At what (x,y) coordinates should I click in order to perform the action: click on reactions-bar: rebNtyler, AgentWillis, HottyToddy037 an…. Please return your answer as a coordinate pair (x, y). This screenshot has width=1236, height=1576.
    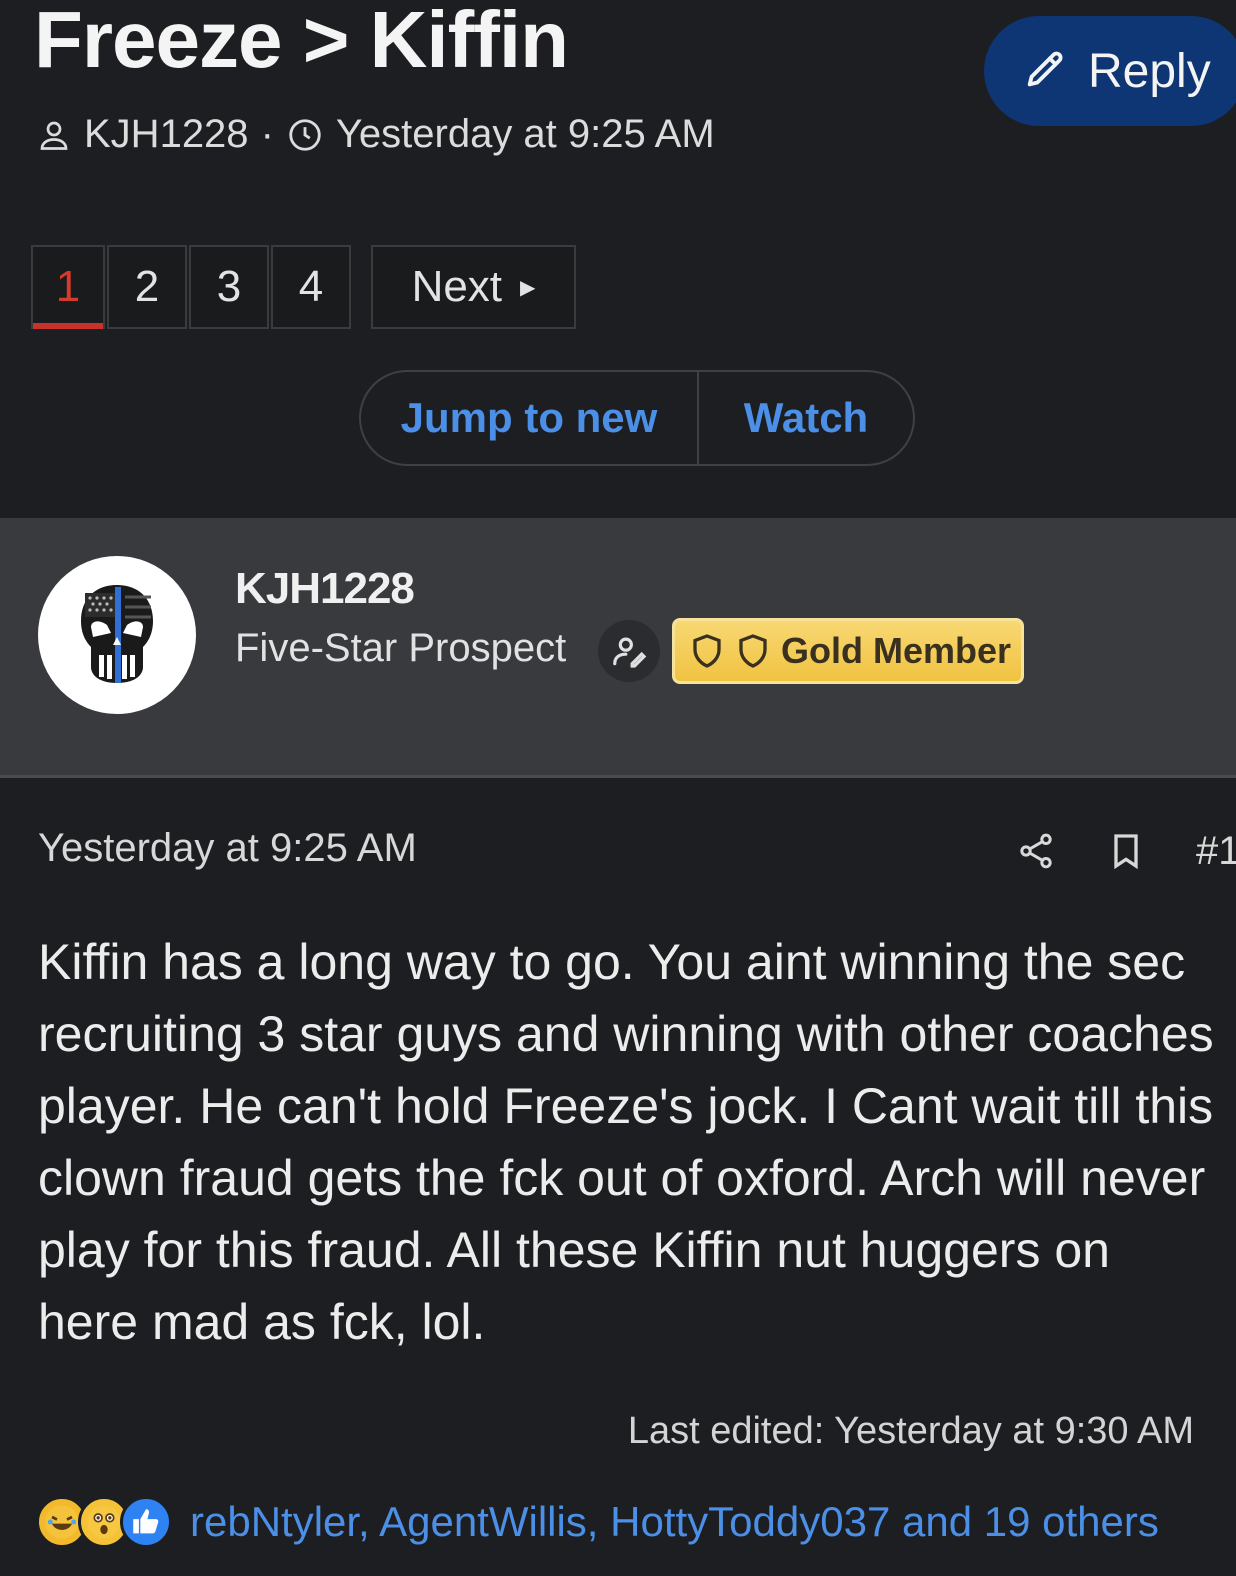
    Looking at the image, I should click on (597, 1522).